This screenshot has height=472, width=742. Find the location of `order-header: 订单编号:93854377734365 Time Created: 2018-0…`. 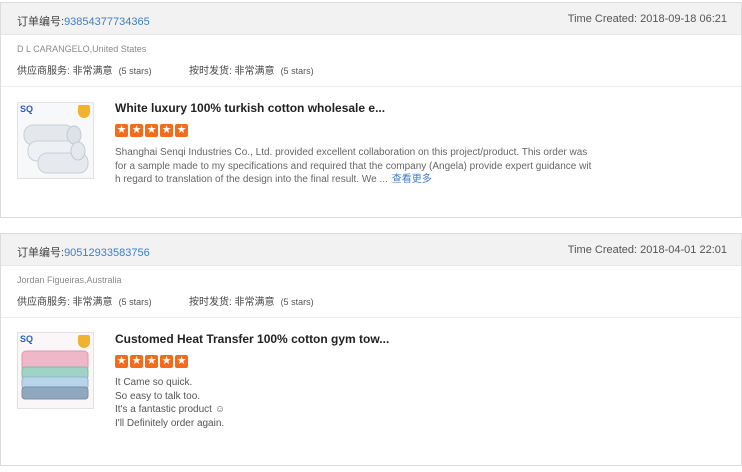

order-header: 订单编号:93854377734365 Time Created: 2018-0… is located at coordinates (371, 19).